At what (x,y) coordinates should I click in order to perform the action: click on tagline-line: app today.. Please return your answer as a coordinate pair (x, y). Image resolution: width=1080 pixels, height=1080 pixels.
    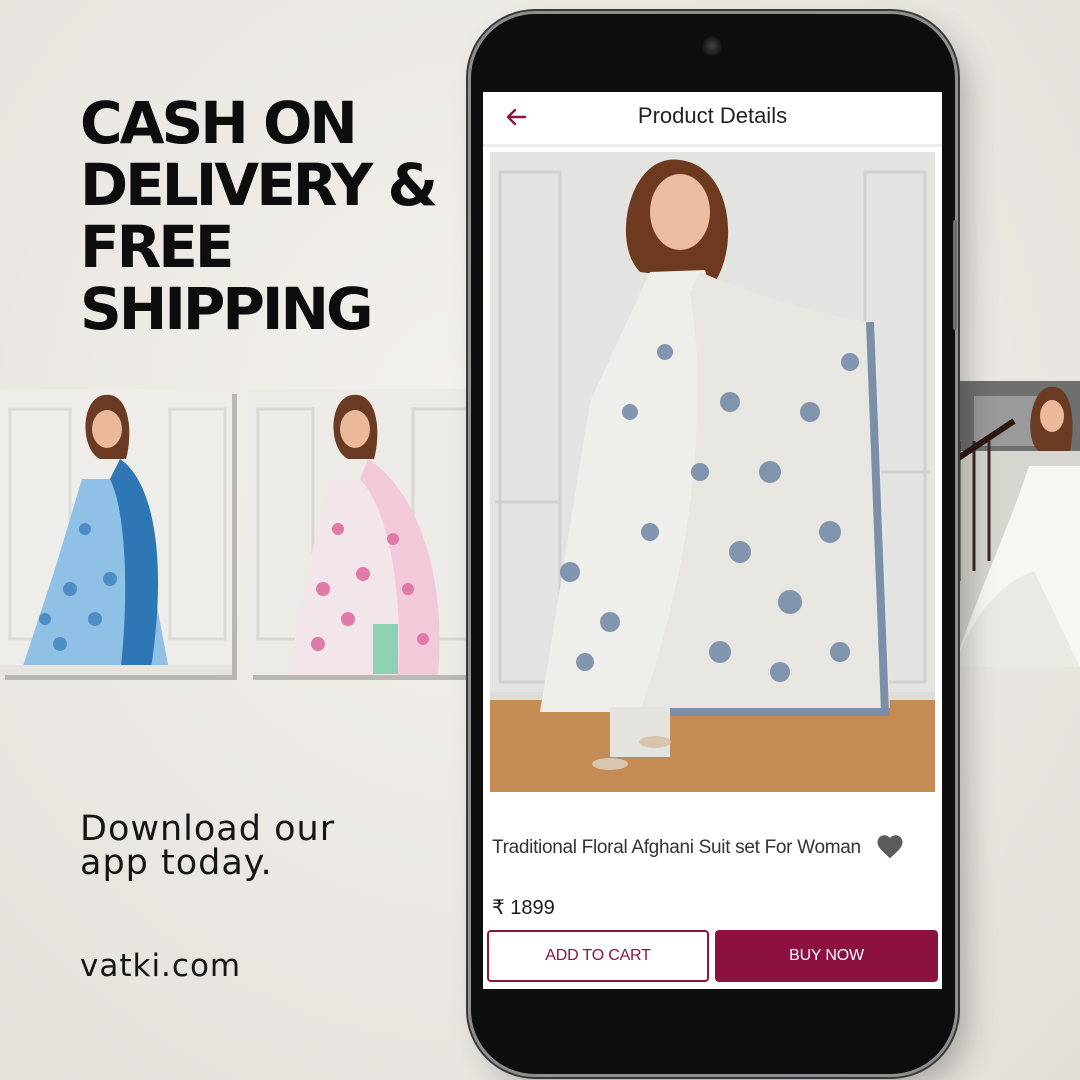
    Looking at the image, I should click on (176, 863).